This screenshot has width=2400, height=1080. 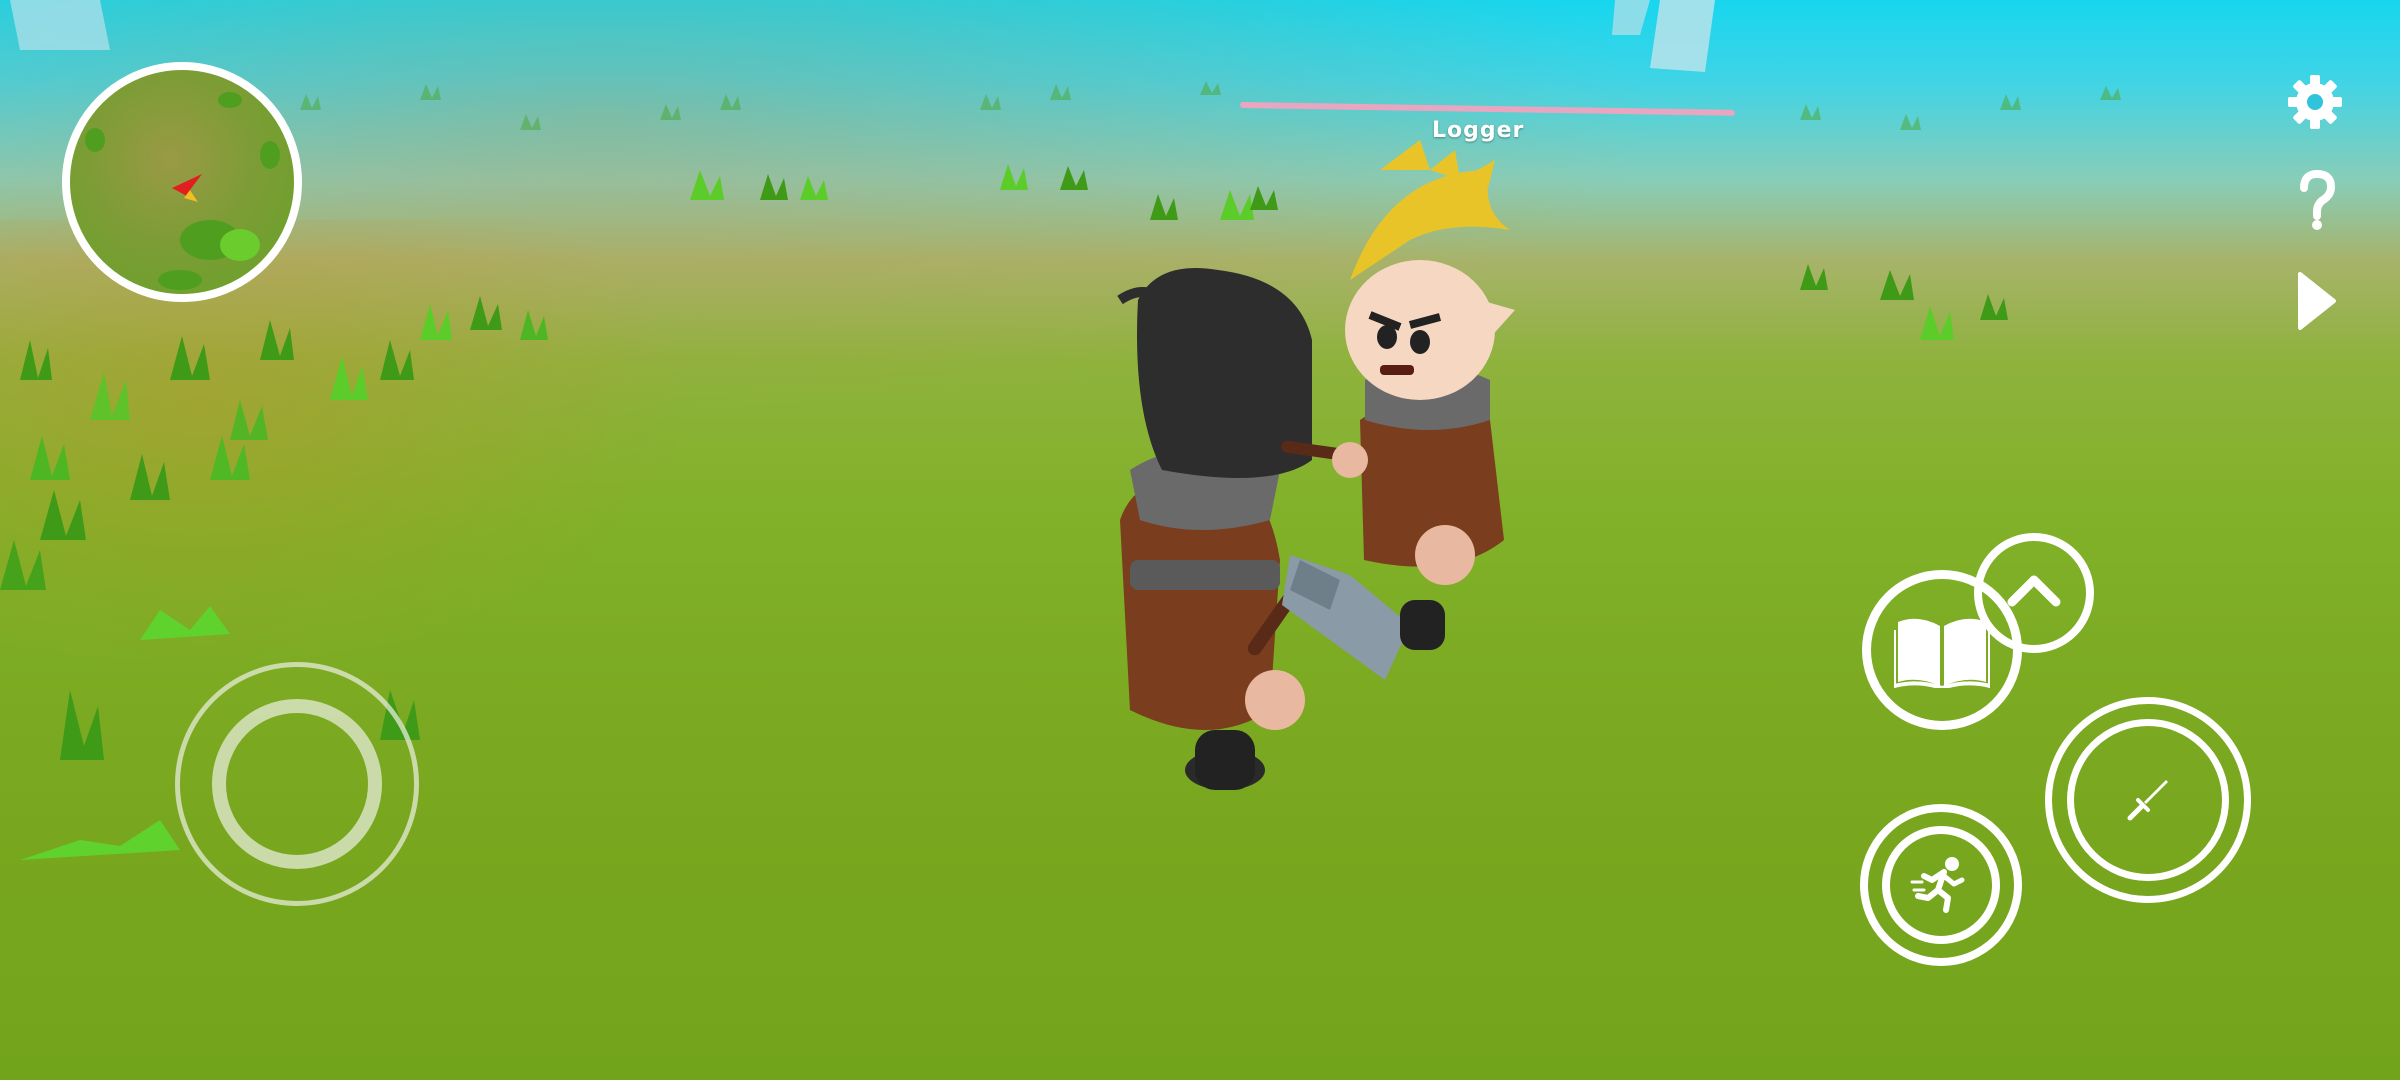 I want to click on open-book-icon, so click(x=1942, y=653).